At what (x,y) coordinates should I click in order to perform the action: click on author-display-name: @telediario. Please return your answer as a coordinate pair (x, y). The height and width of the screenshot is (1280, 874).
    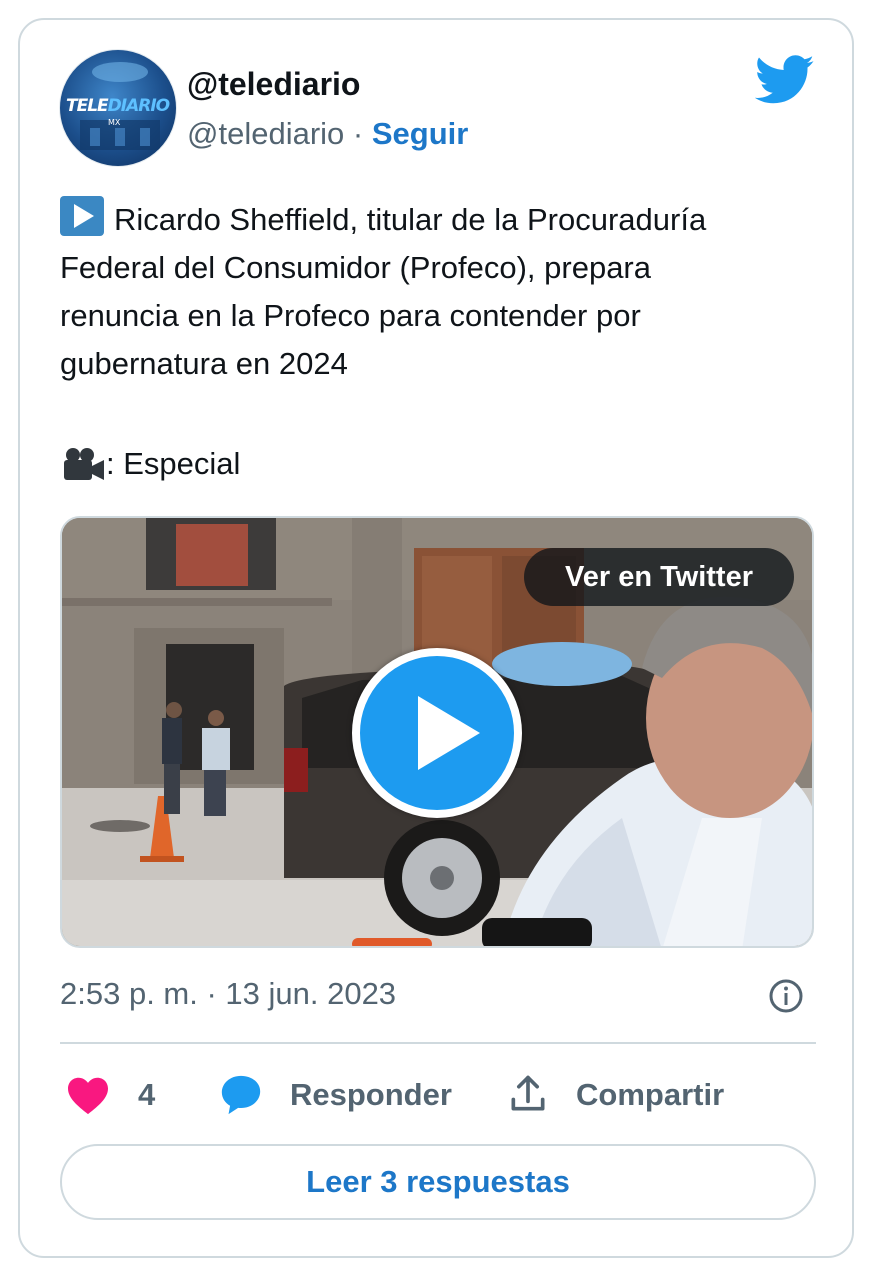
    Looking at the image, I should click on (273, 84).